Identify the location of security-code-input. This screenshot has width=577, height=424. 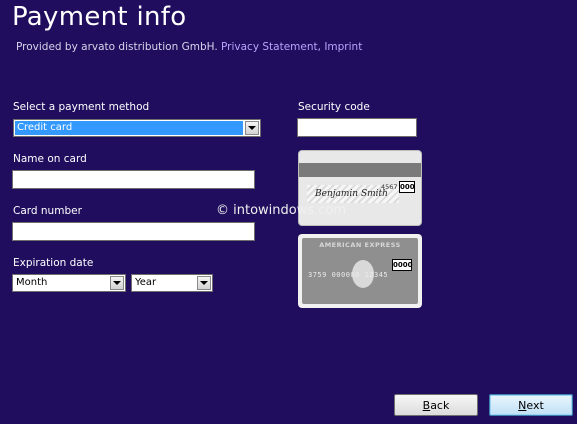
(357, 127).